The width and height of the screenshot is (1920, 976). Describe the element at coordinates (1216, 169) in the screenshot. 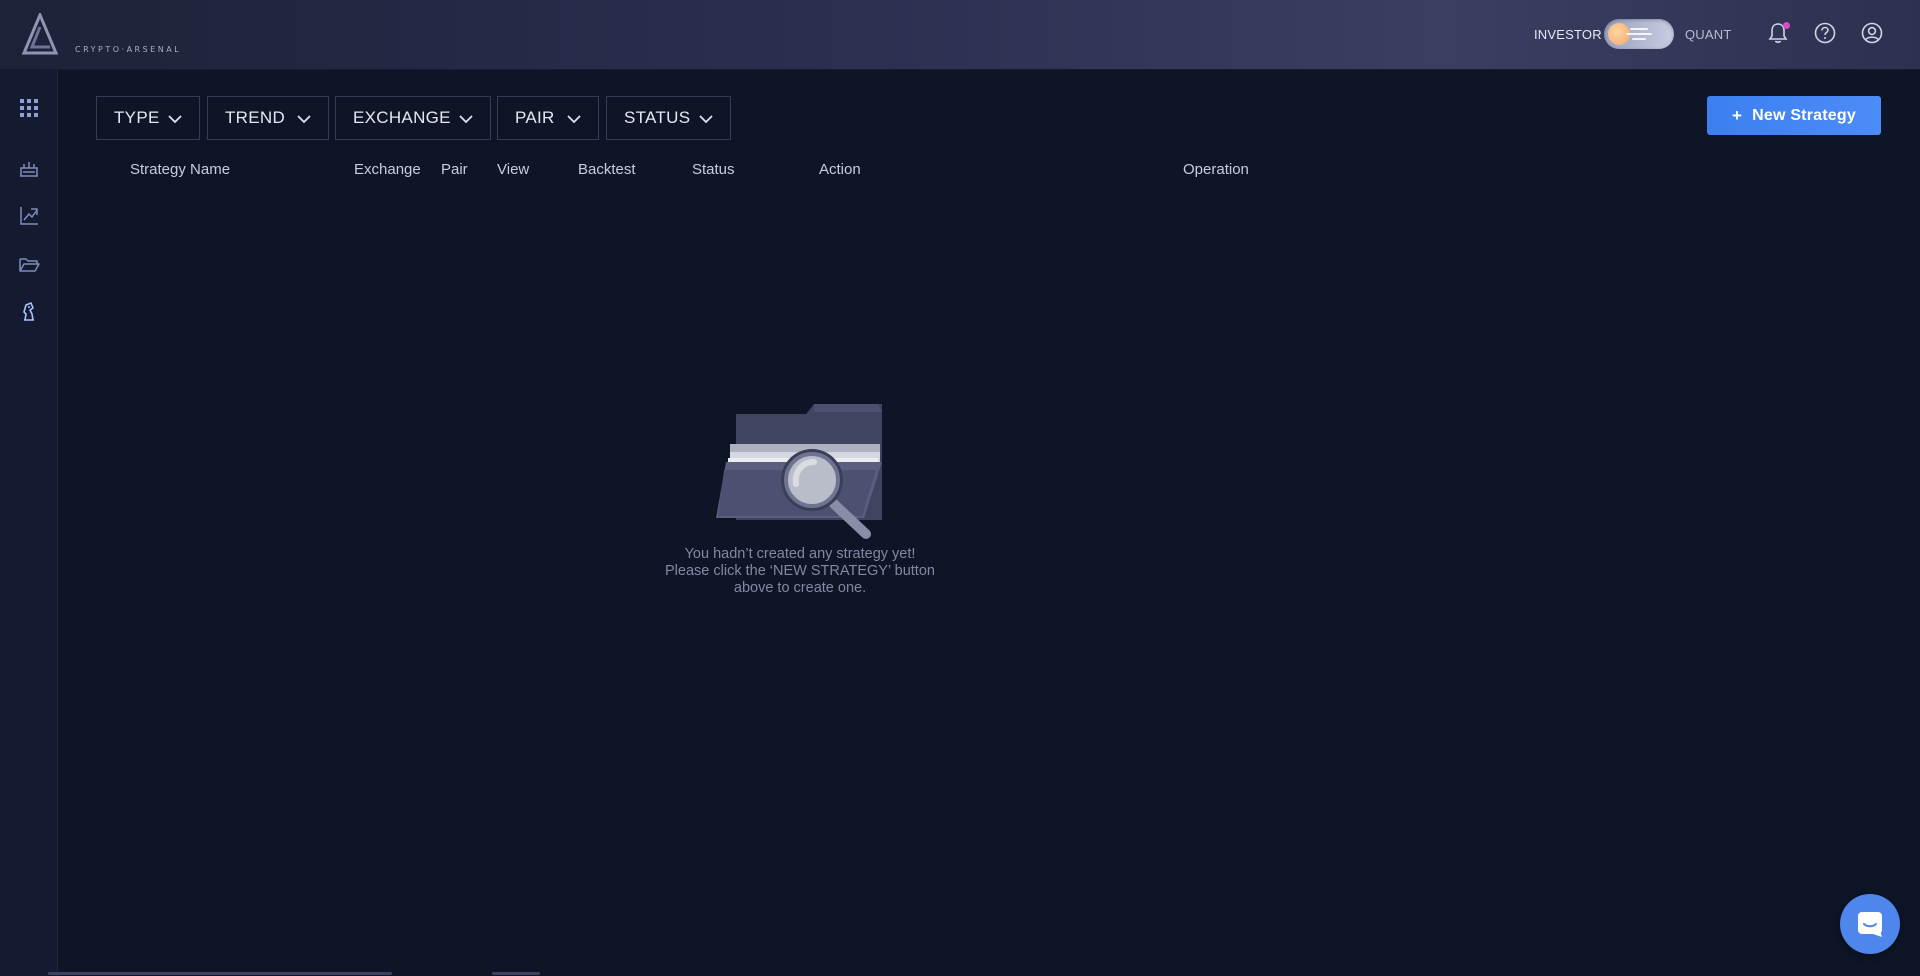

I see `column-header-operation: Operation` at that location.